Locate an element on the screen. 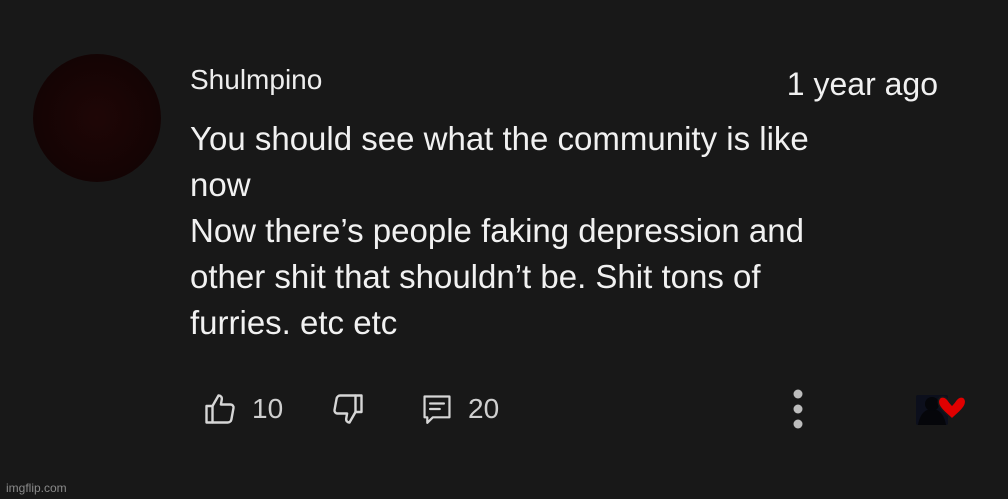 The height and width of the screenshot is (499, 1008). comment-line: Now there’s people faking depression and is located at coordinates (497, 230).